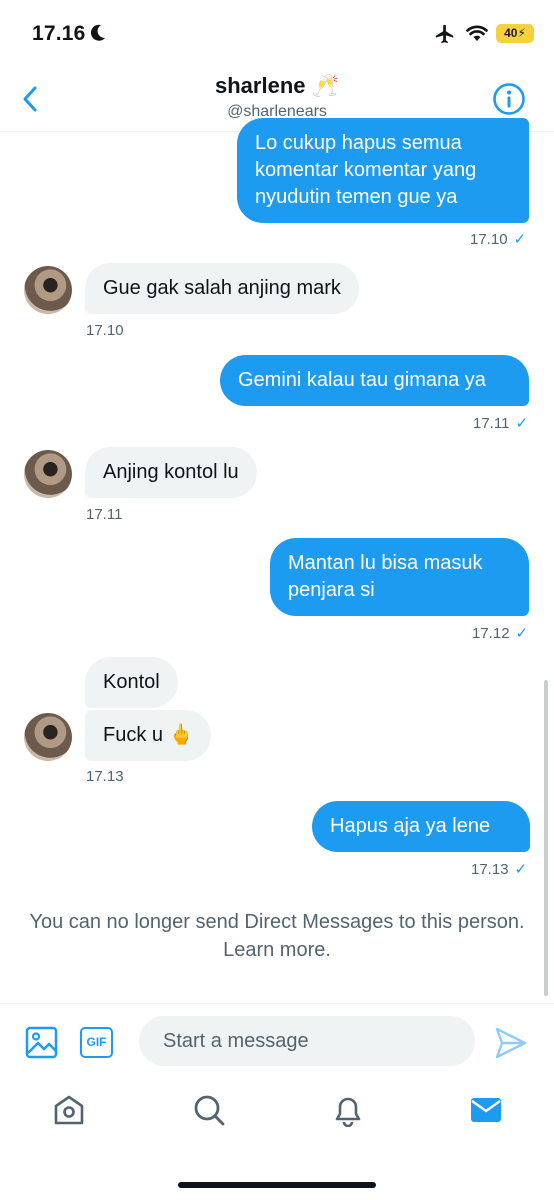 This screenshot has width=554, height=1200. I want to click on moon-icon, so click(97, 32).